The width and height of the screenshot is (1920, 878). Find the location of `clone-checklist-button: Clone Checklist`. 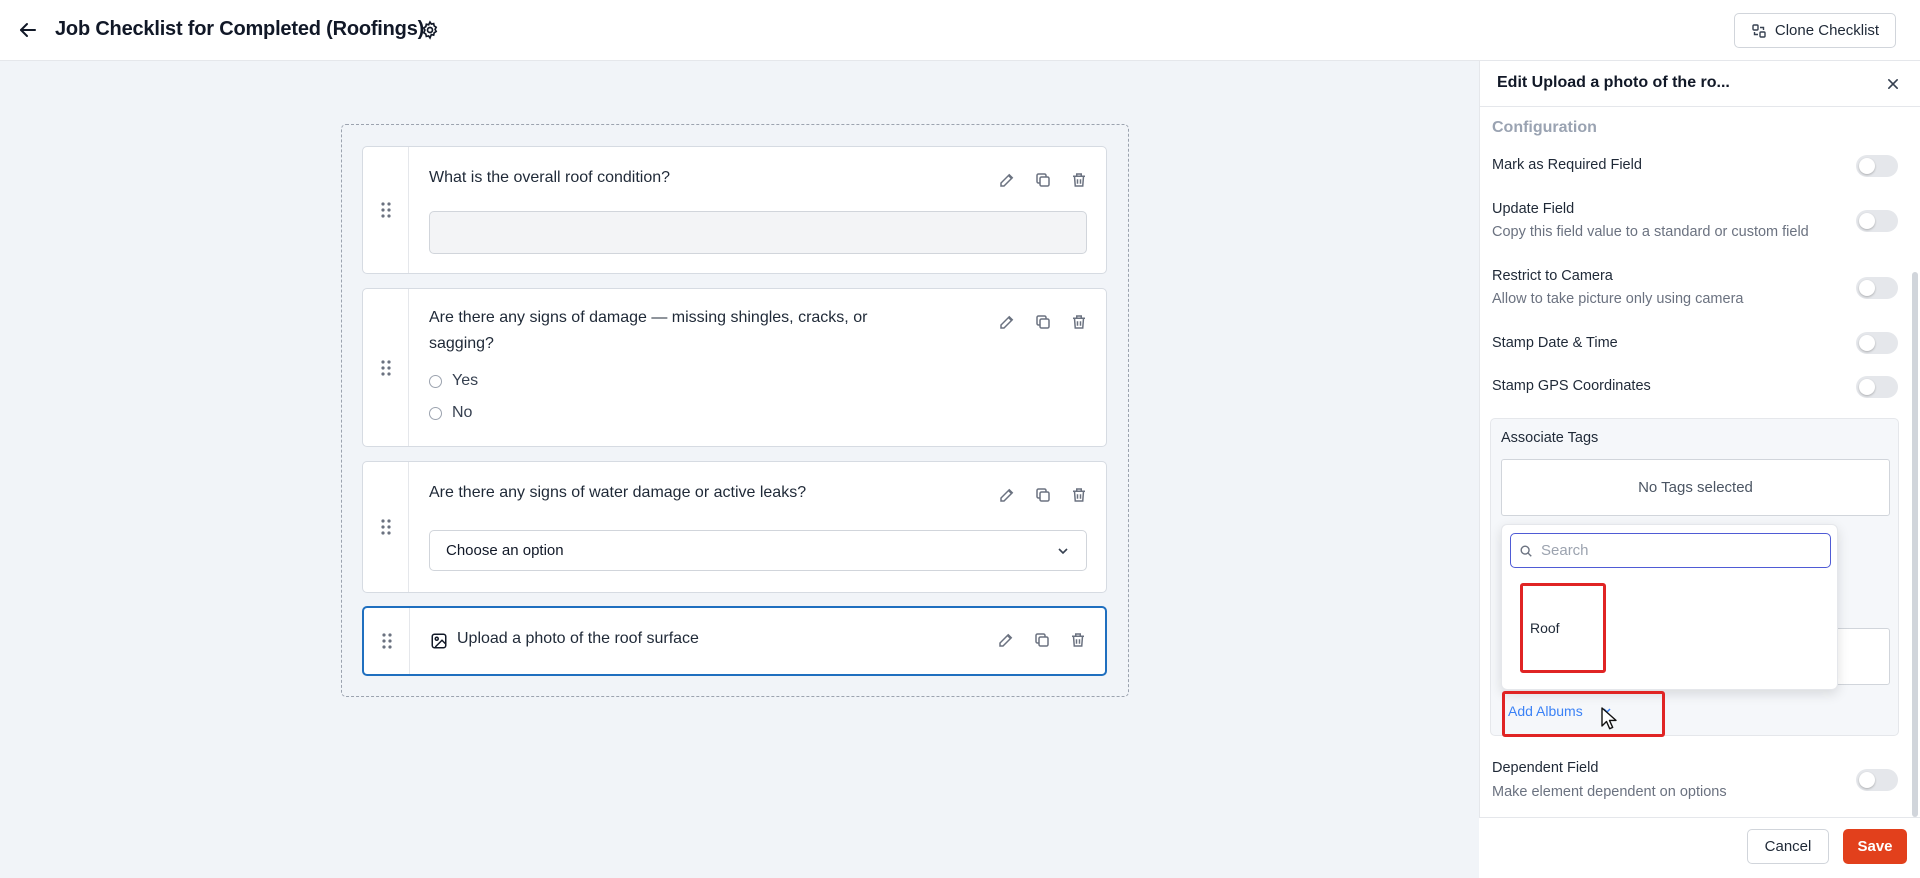

clone-checklist-button: Clone Checklist is located at coordinates (1815, 30).